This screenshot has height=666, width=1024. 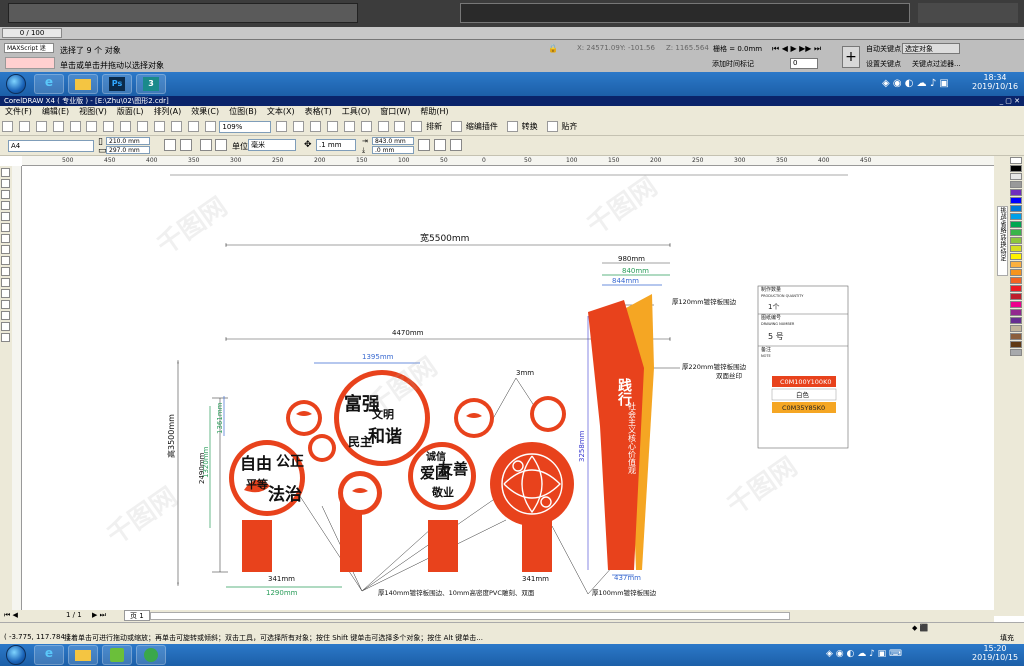 What do you see at coordinates (176, 126) in the screenshot?
I see `export-icon` at bounding box center [176, 126].